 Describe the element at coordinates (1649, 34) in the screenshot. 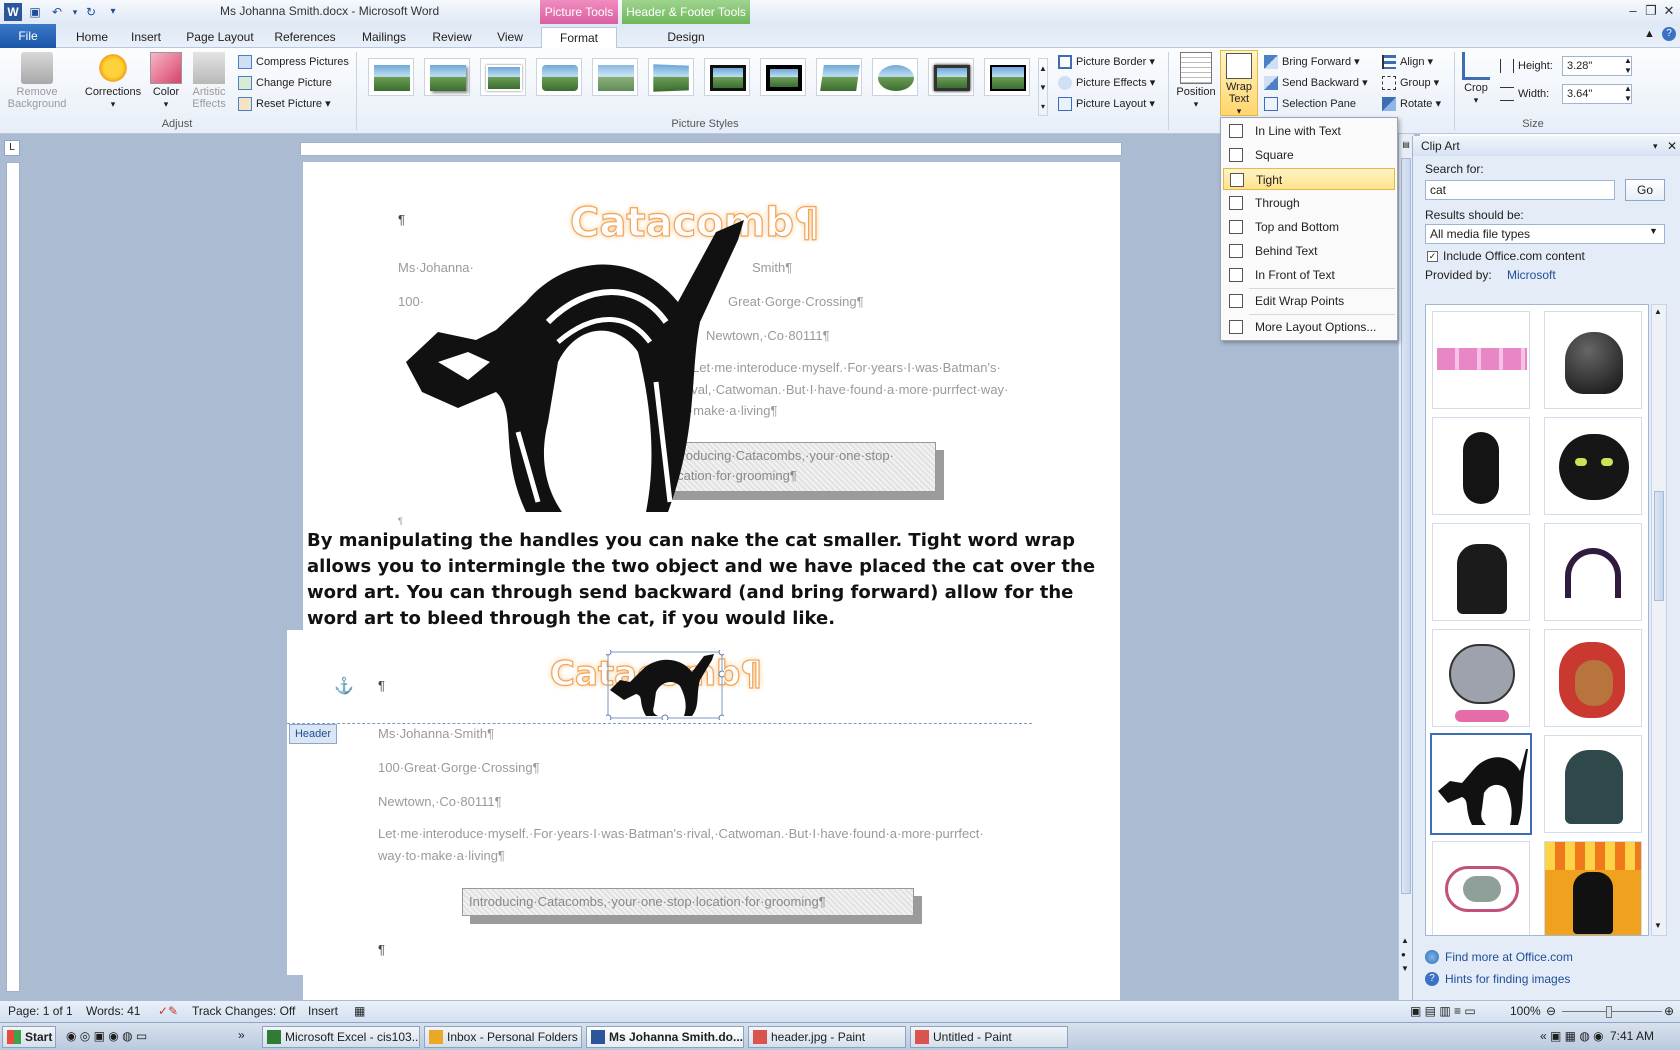

I see `minimize-ribbon-icon: ▲` at that location.